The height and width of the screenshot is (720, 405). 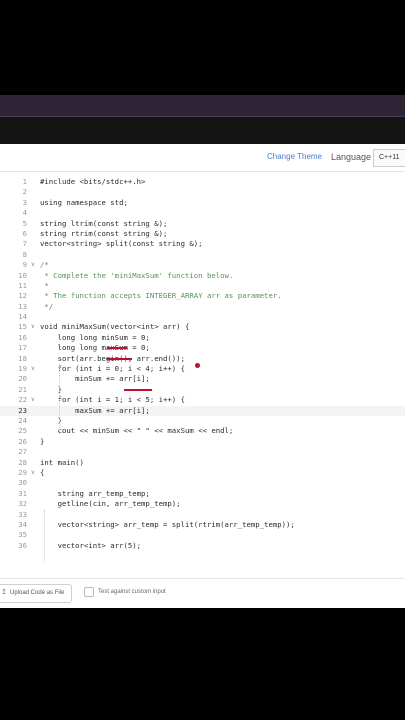 I want to click on language-select: C++11, so click(x=389, y=158).